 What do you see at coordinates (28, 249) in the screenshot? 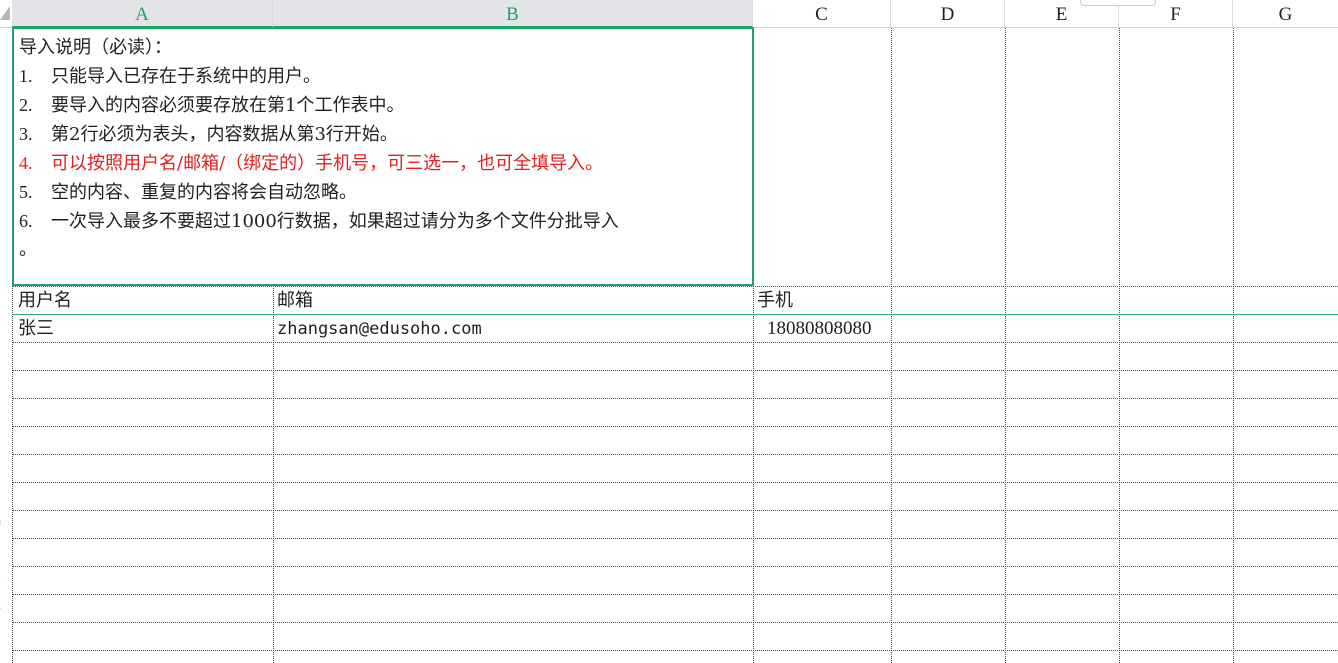
I see `instruction-wrap-tail: 。` at bounding box center [28, 249].